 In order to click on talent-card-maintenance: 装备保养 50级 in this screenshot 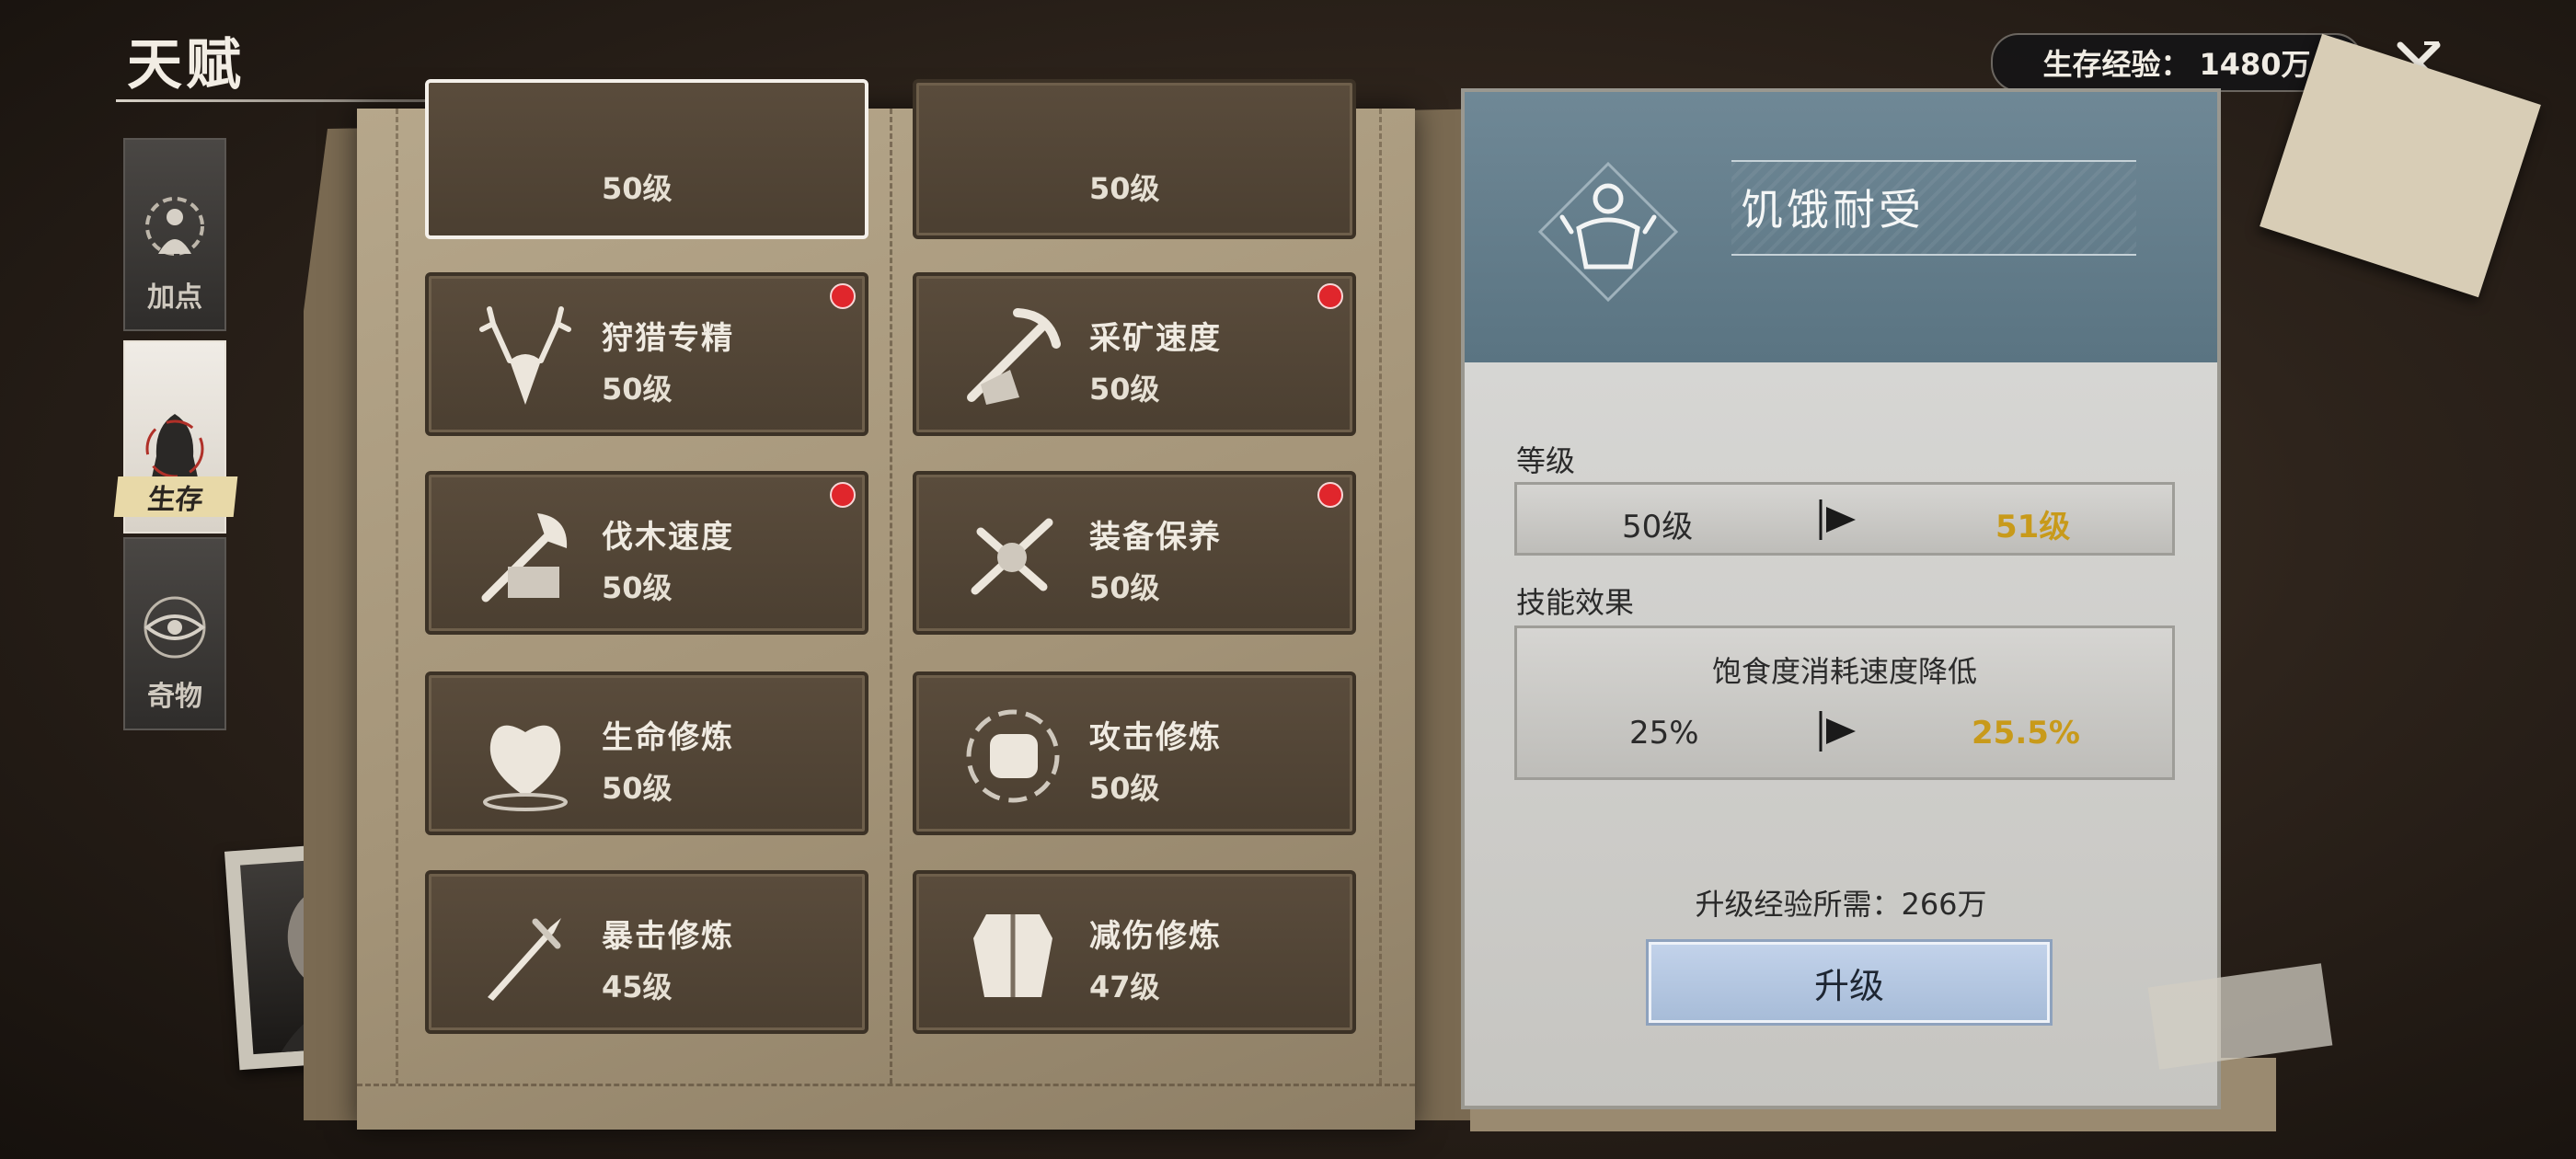, I will do `click(1134, 553)`.